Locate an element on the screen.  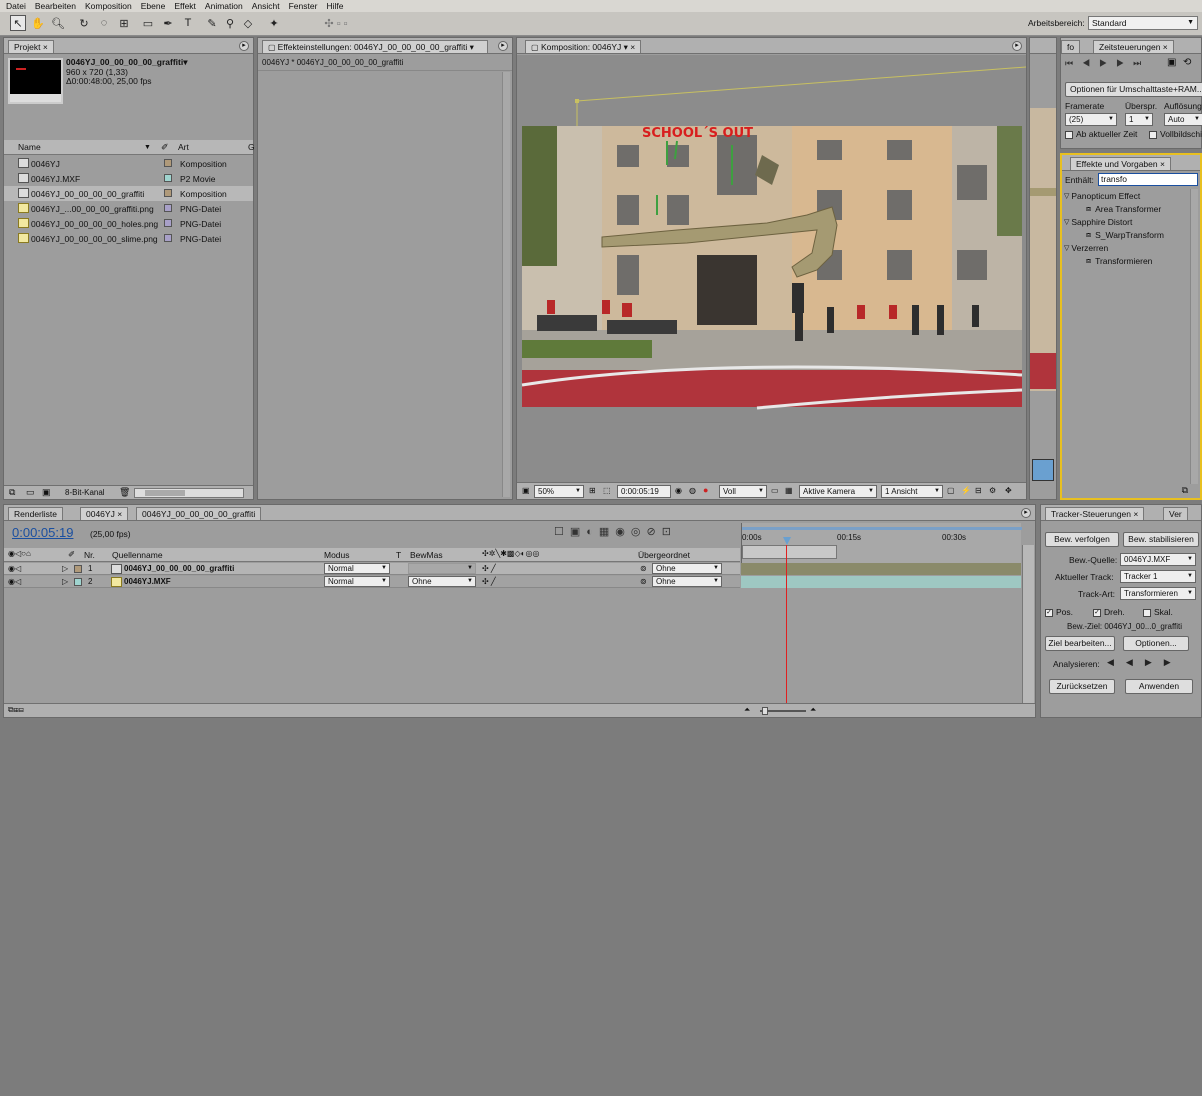
col-parent-header: Übergeordnet is located at coordinates (664, 555).